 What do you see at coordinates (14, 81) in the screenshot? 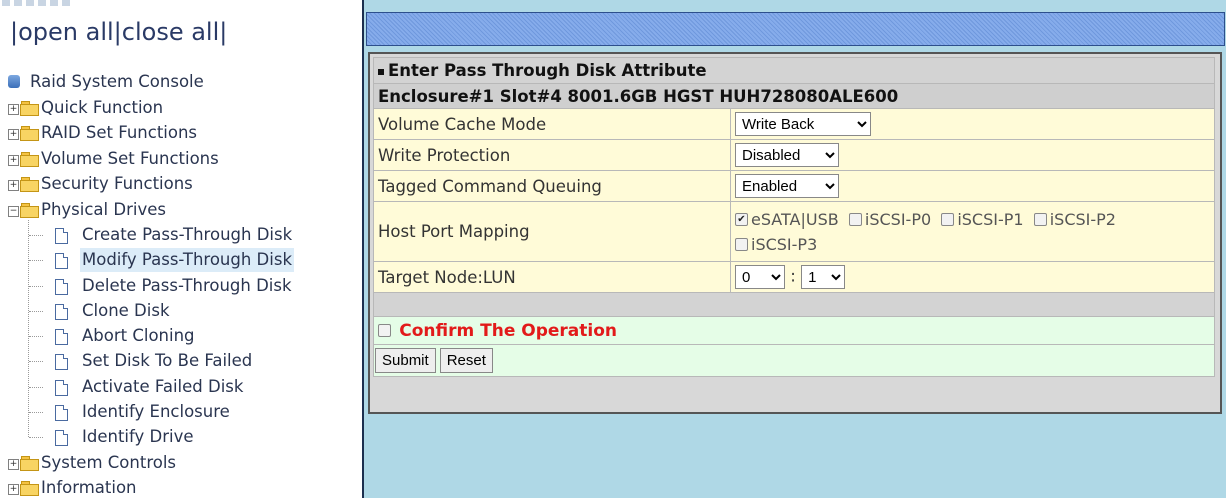
I see `console-icon` at bounding box center [14, 81].